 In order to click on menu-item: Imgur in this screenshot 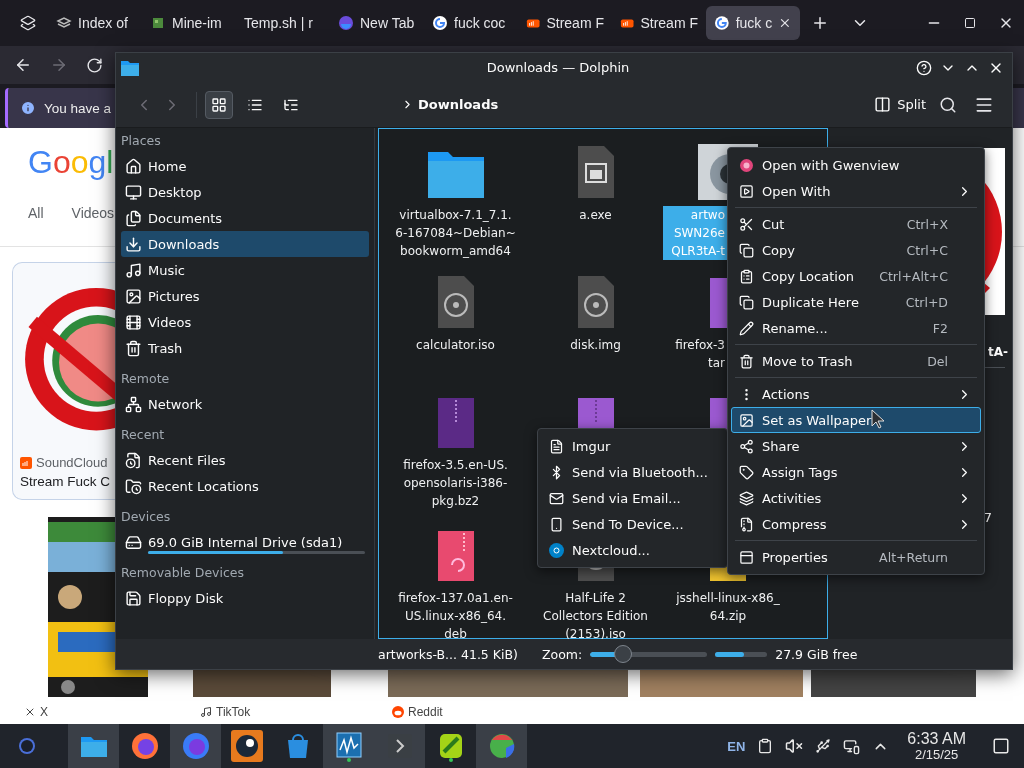, I will do `click(632, 446)`.